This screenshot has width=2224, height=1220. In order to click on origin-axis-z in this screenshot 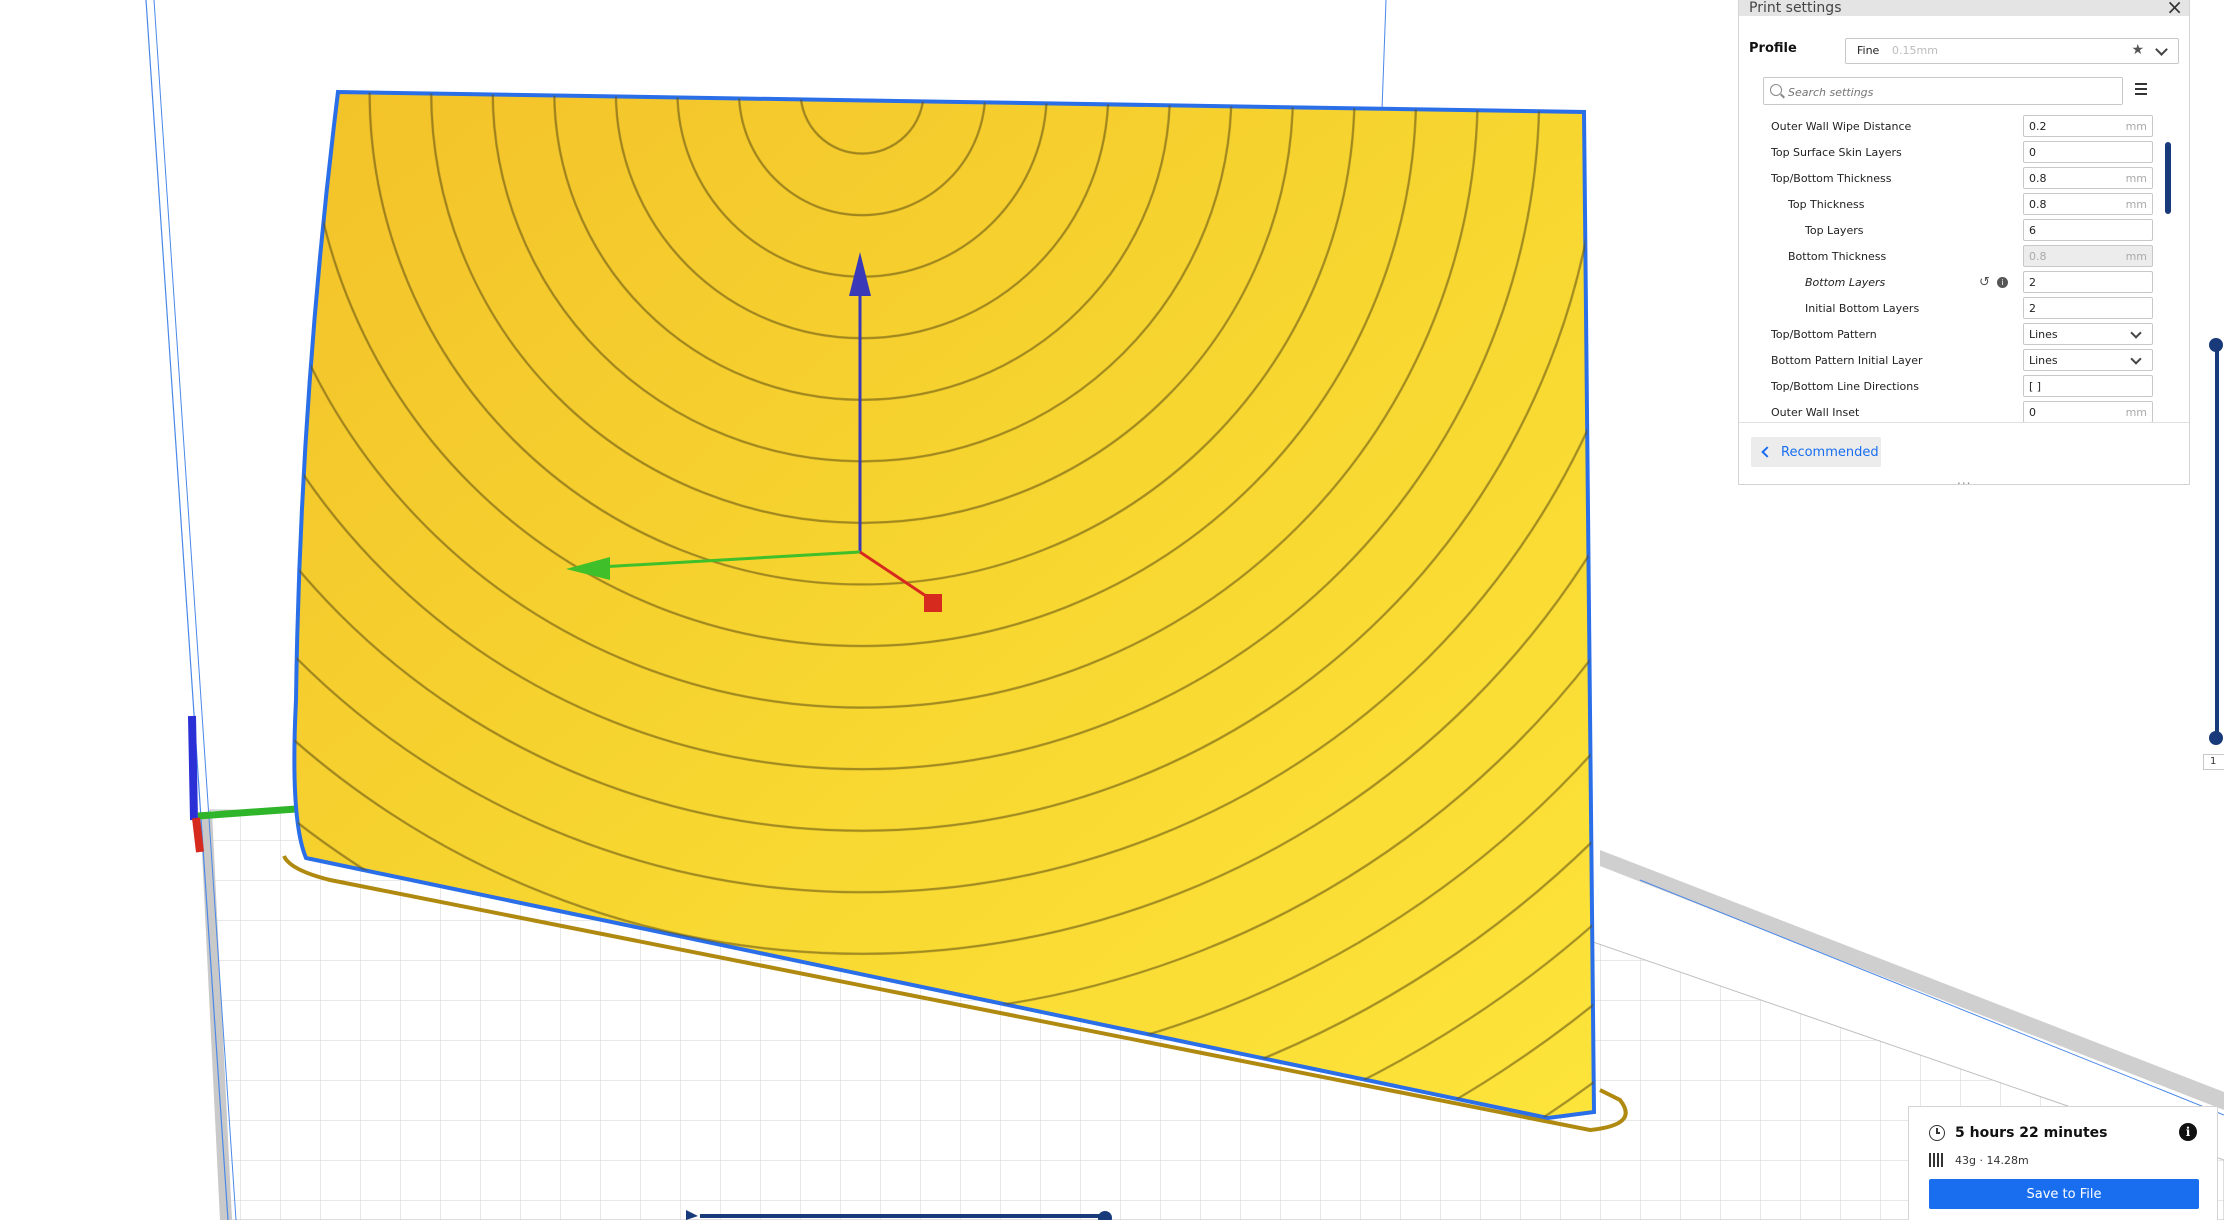, I will do `click(193, 768)`.